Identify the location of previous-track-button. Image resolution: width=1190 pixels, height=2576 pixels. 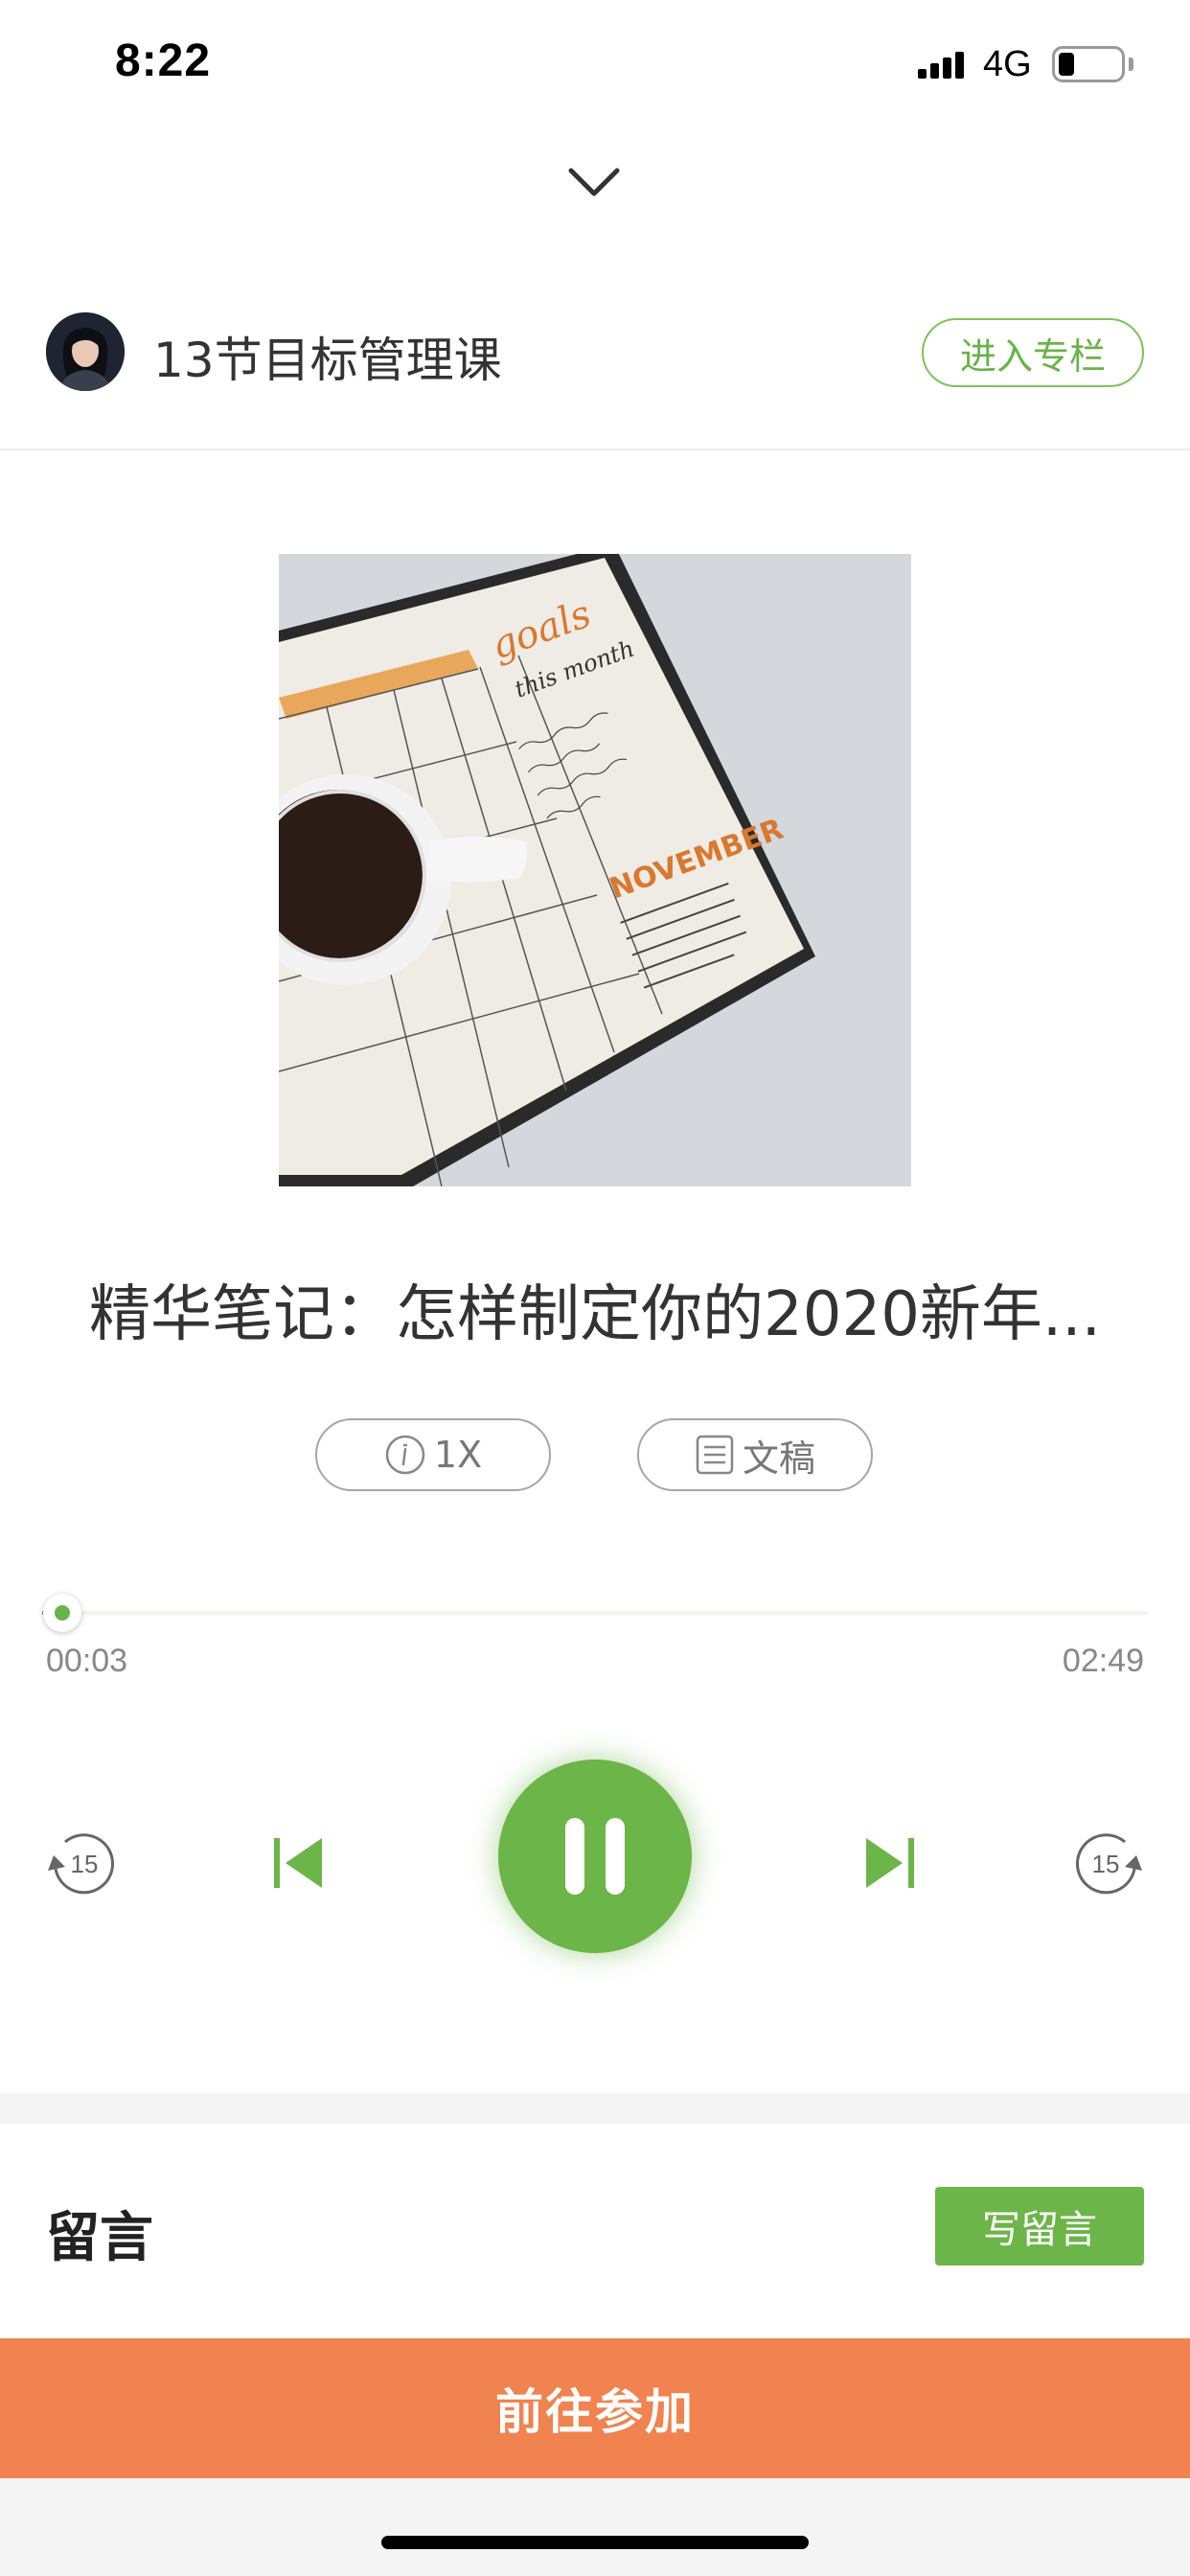
(298, 1863).